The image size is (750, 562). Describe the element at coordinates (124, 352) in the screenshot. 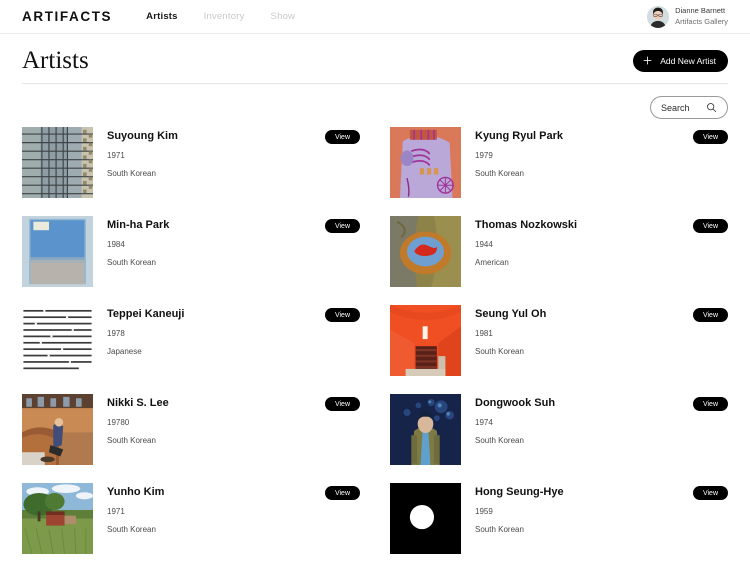

I see `artist-nationality: Japanese` at that location.